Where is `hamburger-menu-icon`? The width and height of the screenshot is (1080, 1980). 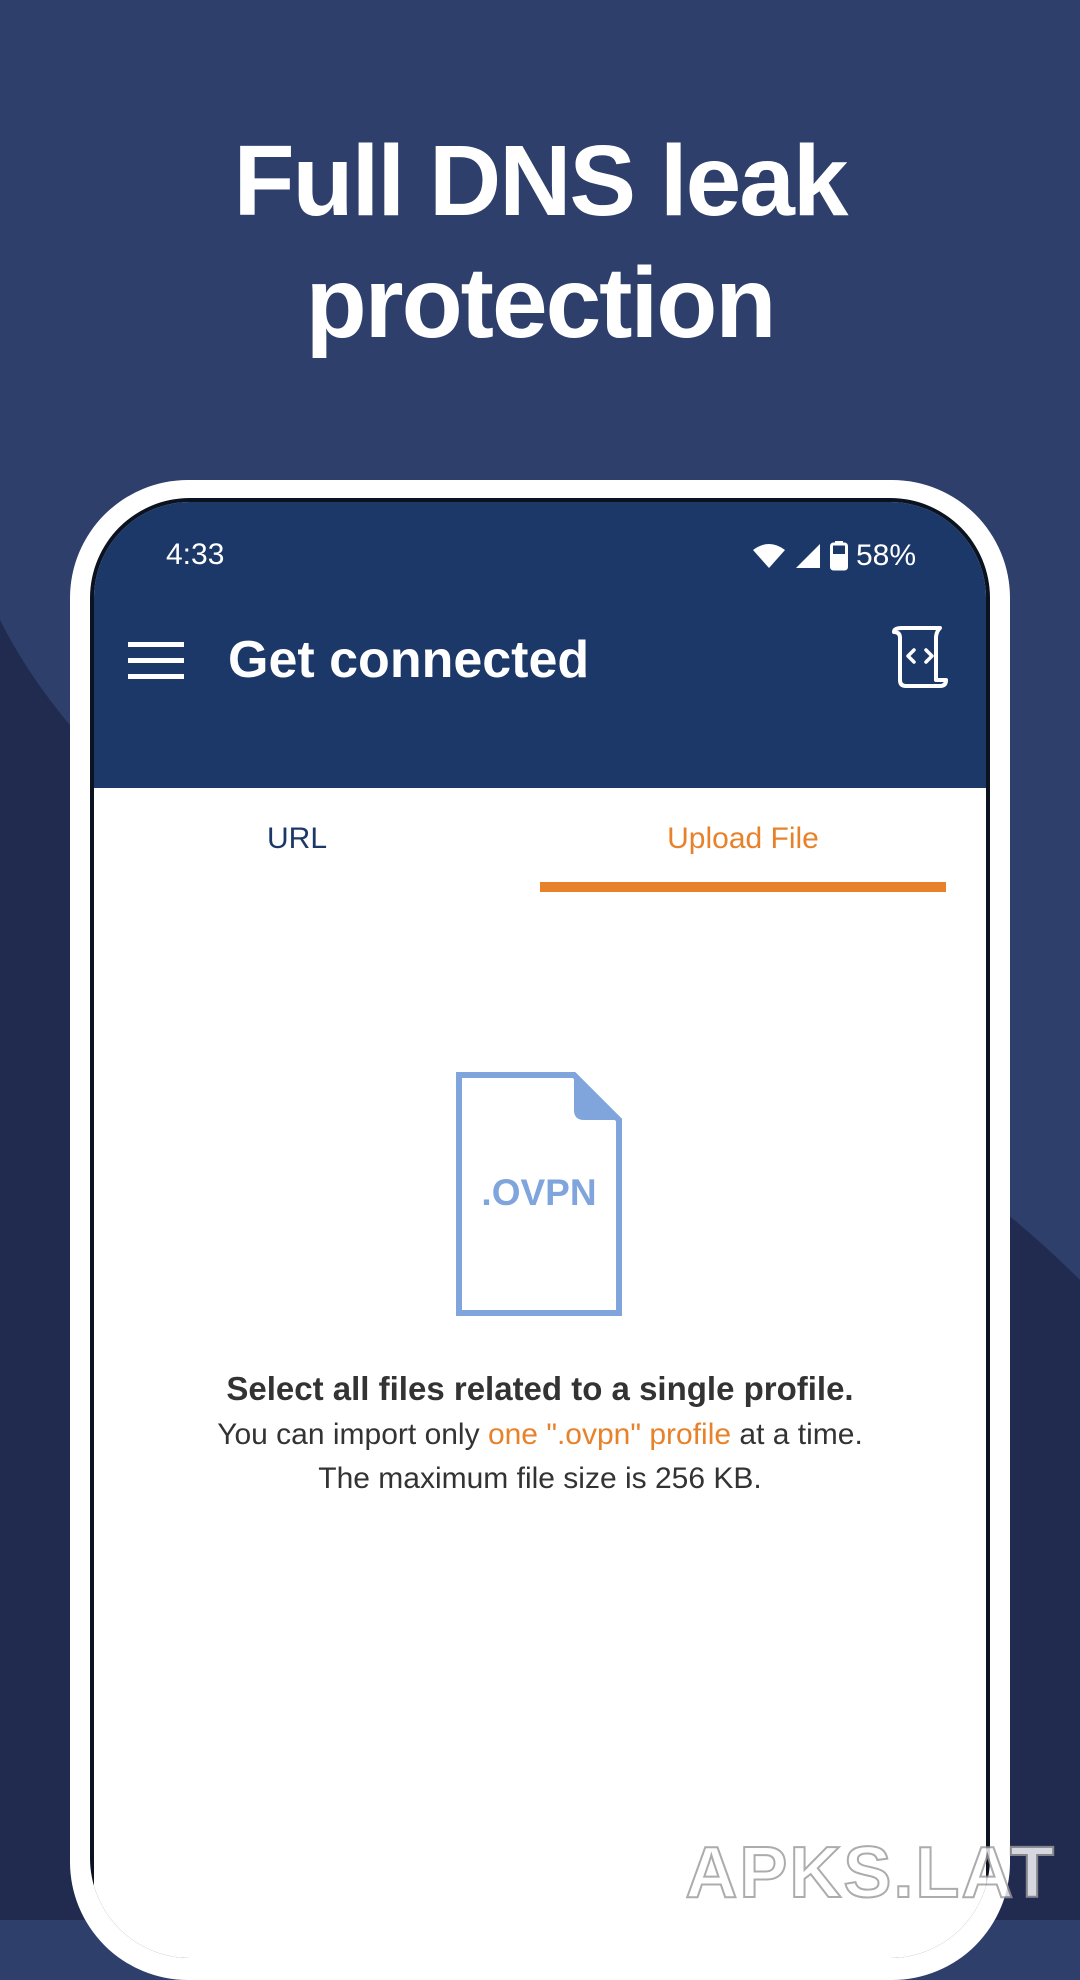
hamburger-menu-icon is located at coordinates (156, 660).